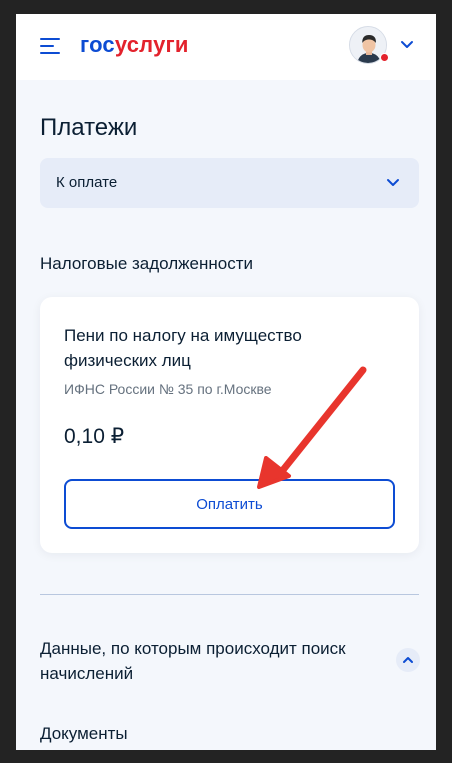  What do you see at coordinates (226, 47) in the screenshot?
I see `app-header: госуслуги` at bounding box center [226, 47].